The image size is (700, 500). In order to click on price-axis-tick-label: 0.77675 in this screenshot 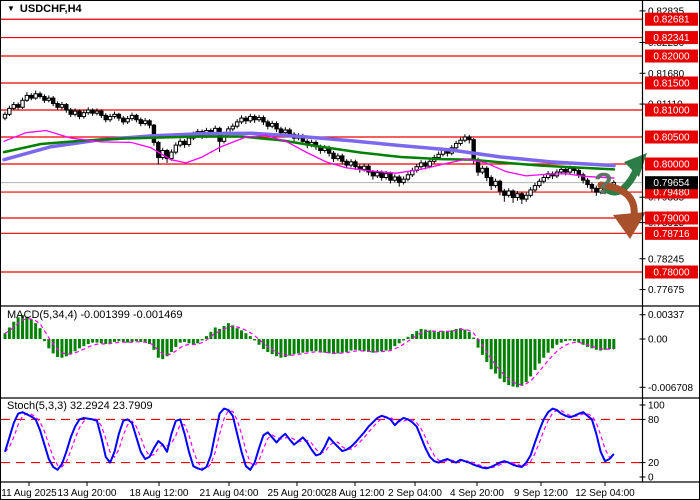, I will do `click(666, 290)`.